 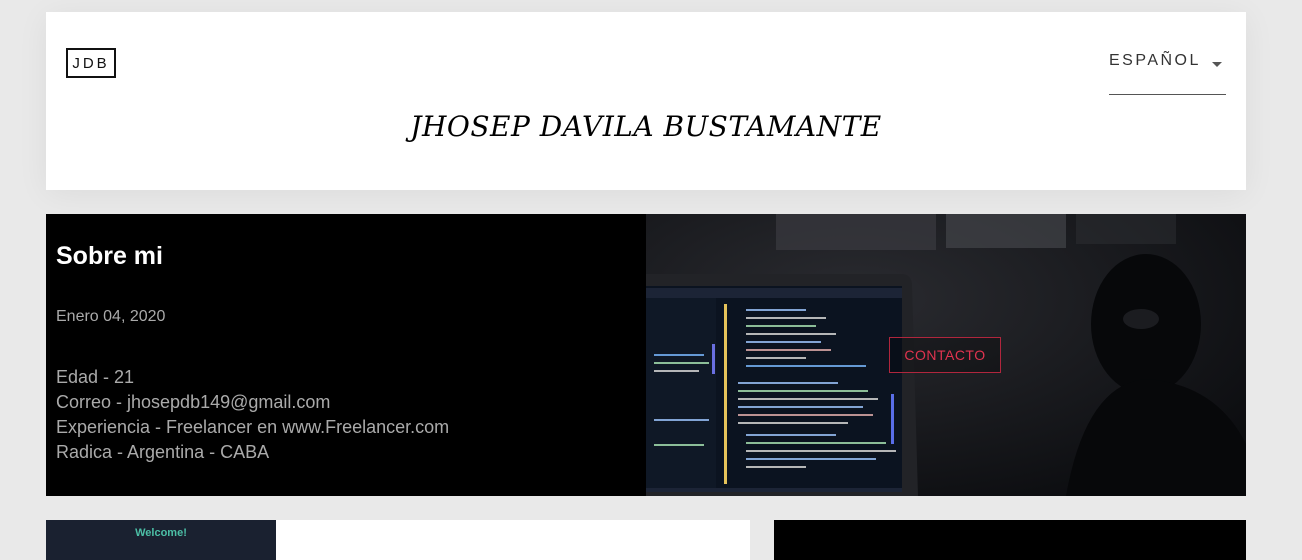 What do you see at coordinates (1167, 73) in the screenshot?
I see `language-selector: ESPAÑOL` at bounding box center [1167, 73].